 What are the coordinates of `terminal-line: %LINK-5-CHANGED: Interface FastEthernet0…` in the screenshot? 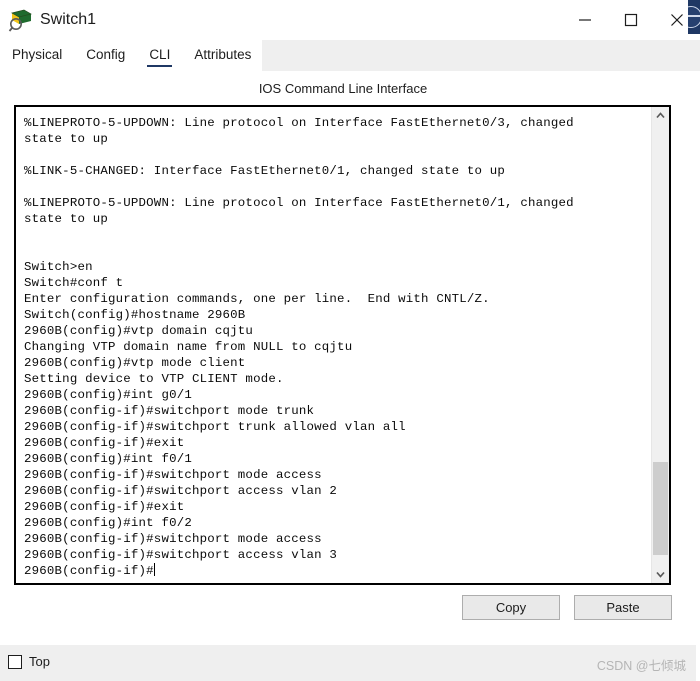 It's located at (265, 171).